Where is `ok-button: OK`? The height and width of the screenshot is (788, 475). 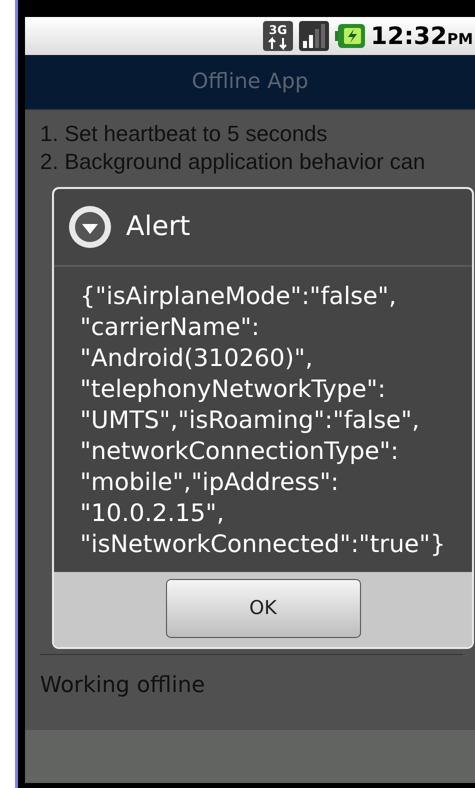
ok-button: OK is located at coordinates (263, 608).